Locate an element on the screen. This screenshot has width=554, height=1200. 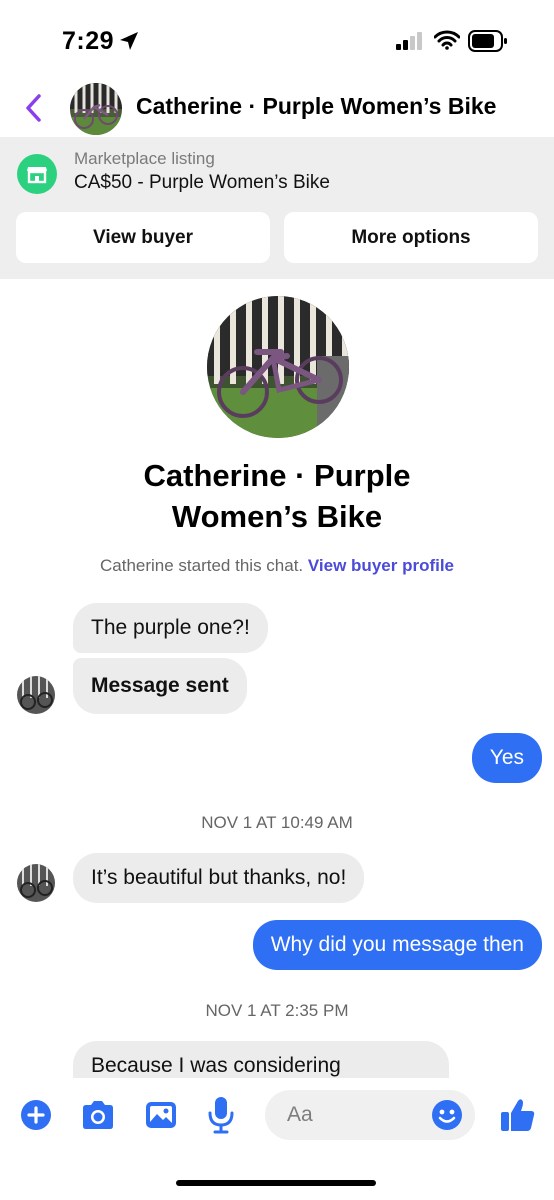
camera-icon is located at coordinates (98, 1115).